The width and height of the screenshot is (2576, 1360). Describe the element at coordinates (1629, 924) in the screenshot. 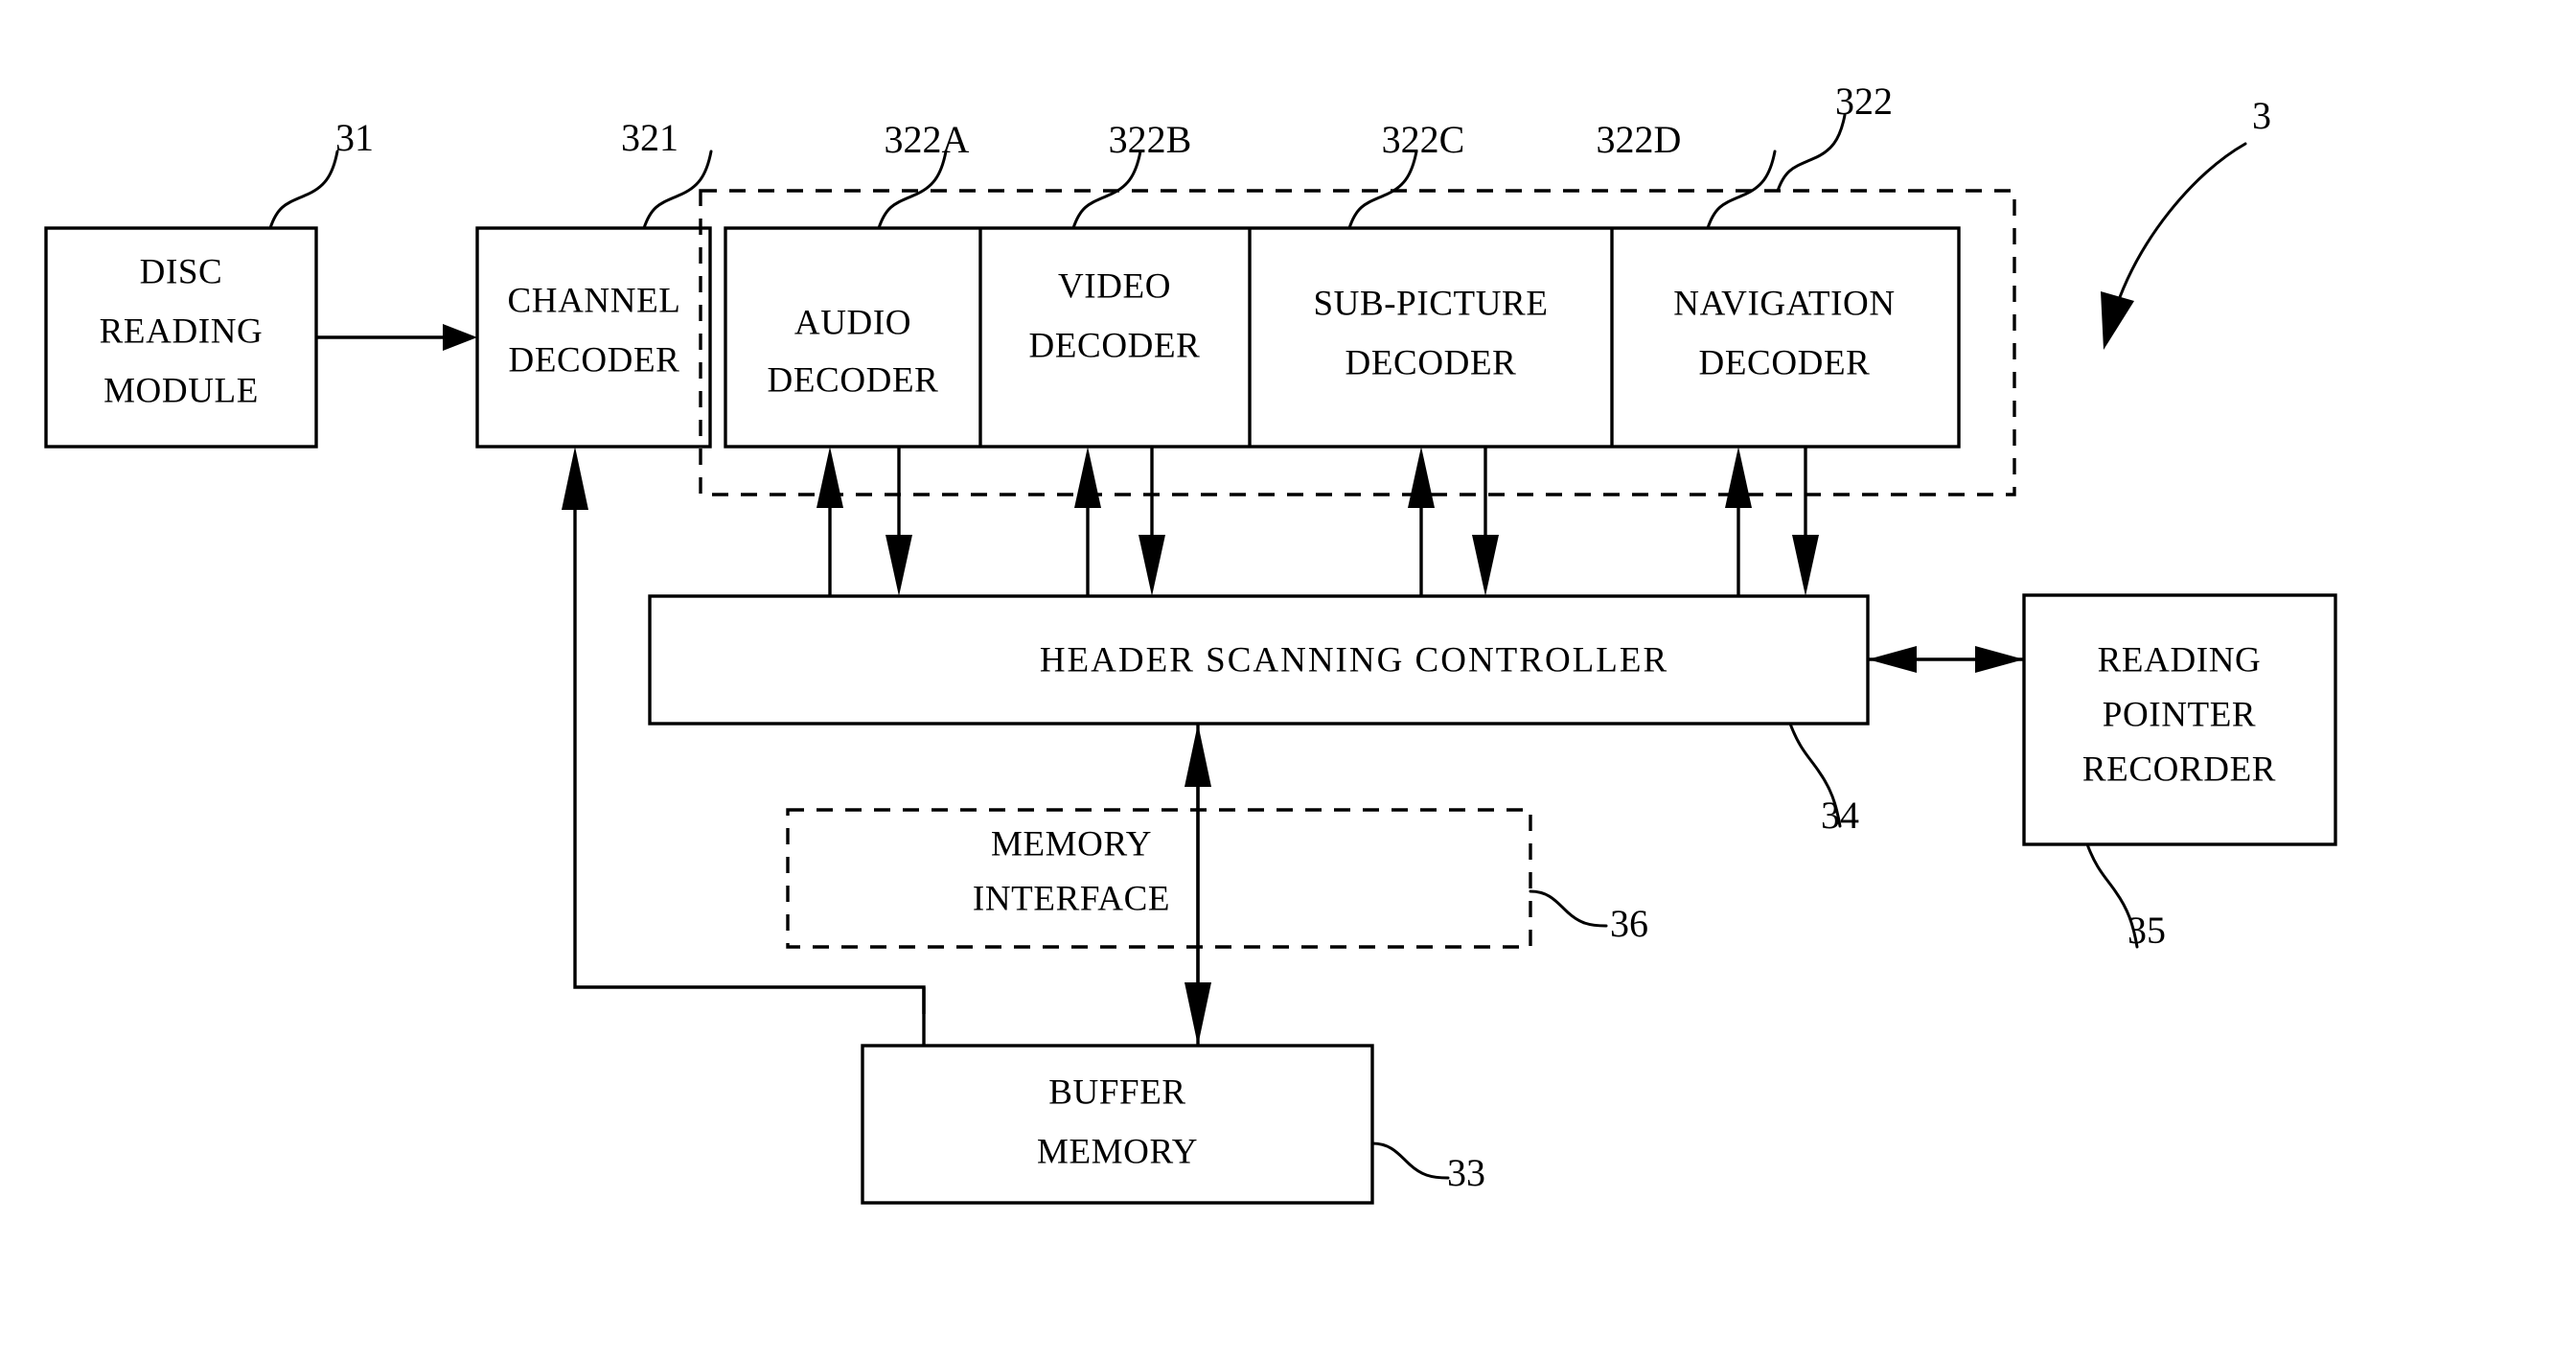

I see `reference-36: 36` at that location.